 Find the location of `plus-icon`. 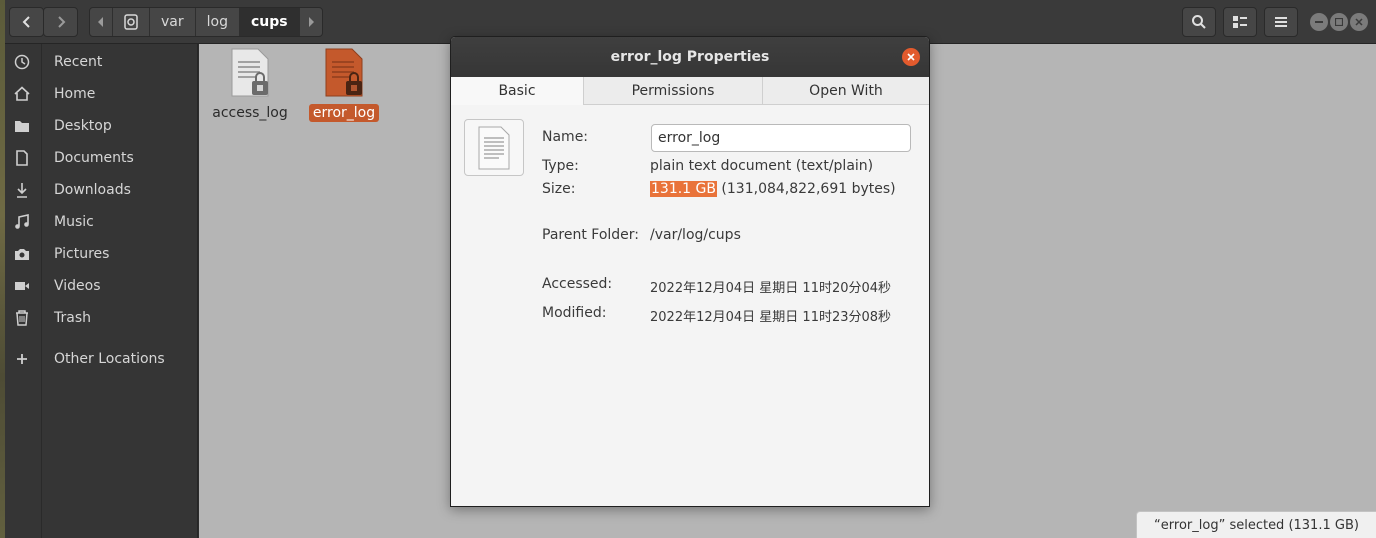

plus-icon is located at coordinates (22, 359).